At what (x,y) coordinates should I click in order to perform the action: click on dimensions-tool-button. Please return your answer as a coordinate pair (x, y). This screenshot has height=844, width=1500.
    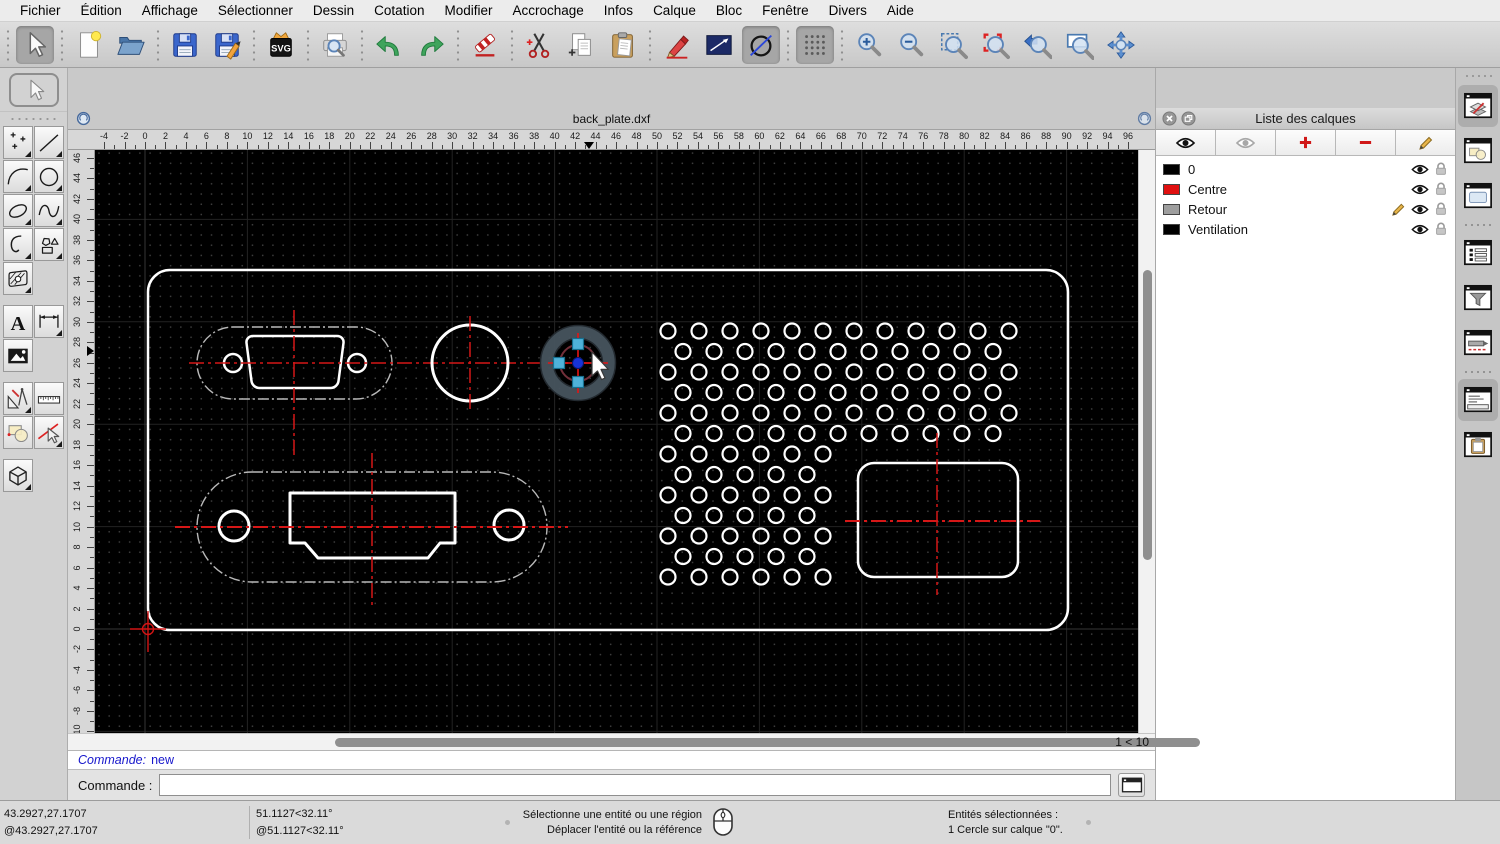
    Looking at the image, I should click on (49, 321).